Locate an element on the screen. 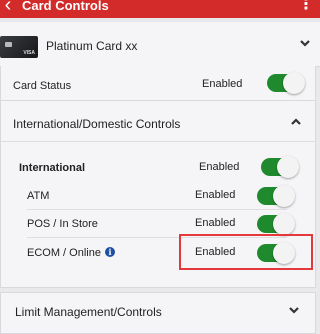  more-vertical-icon: ⋮ is located at coordinates (306, 7).